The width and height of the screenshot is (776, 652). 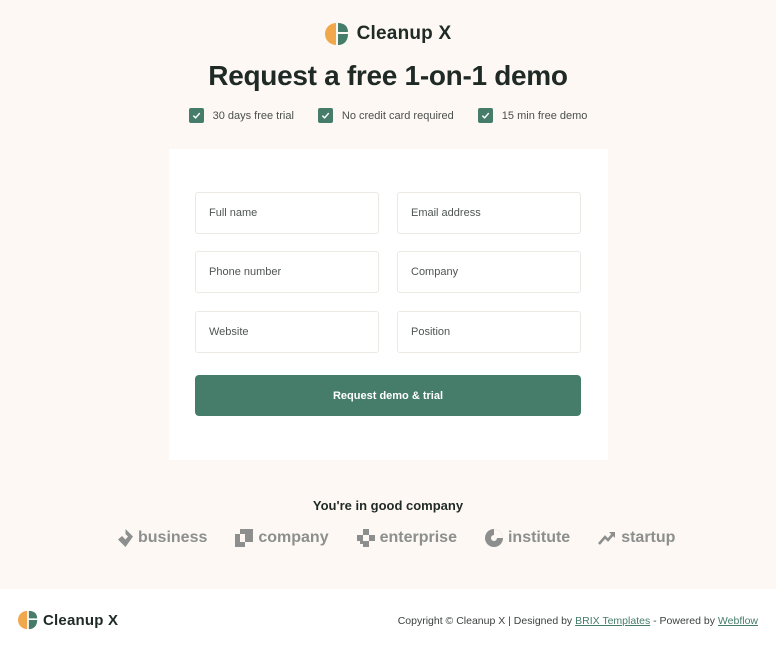 I want to click on startup-logo-icon, so click(x=607, y=538).